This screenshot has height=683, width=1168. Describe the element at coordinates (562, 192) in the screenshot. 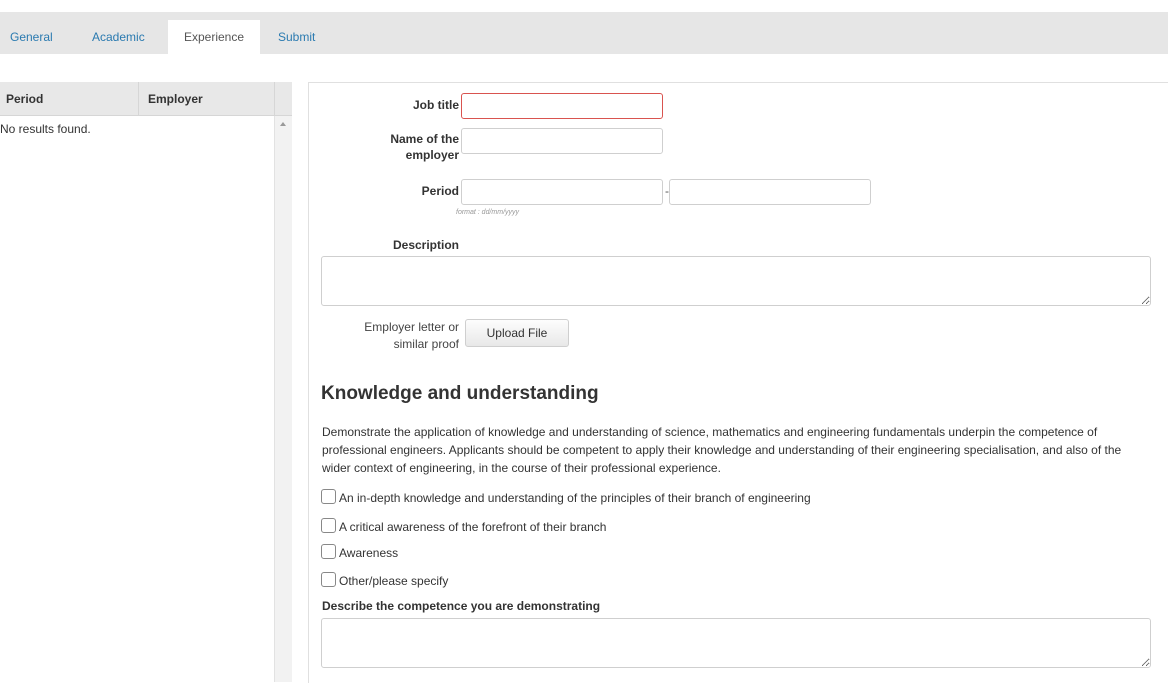

I see `period-start-input` at that location.